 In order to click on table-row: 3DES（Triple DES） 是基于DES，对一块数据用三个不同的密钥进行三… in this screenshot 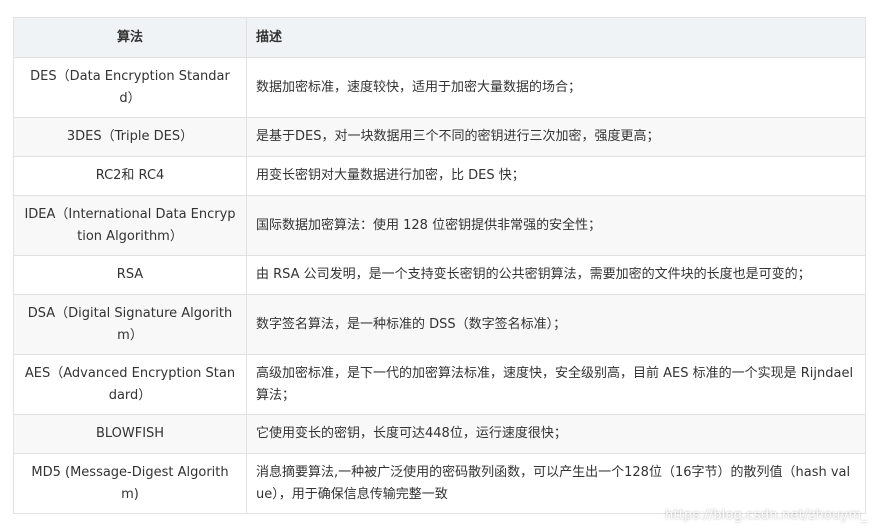, I will do `click(439, 137)`.